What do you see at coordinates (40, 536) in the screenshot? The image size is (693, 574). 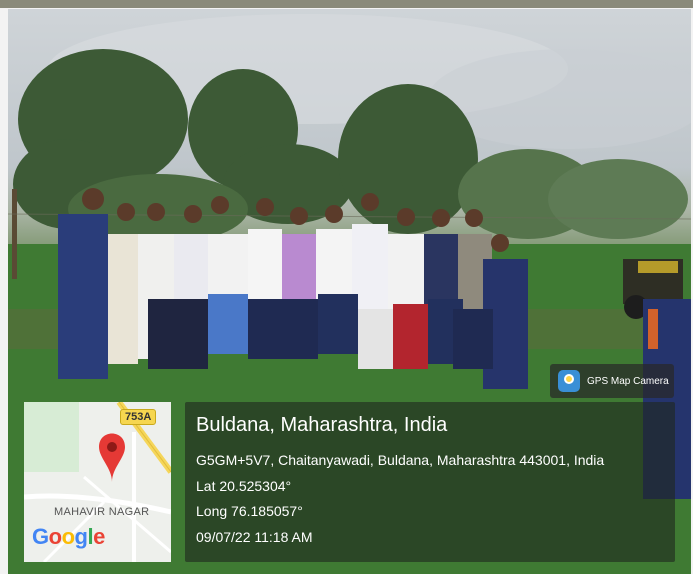 I see `google-logo-letter: G` at bounding box center [40, 536].